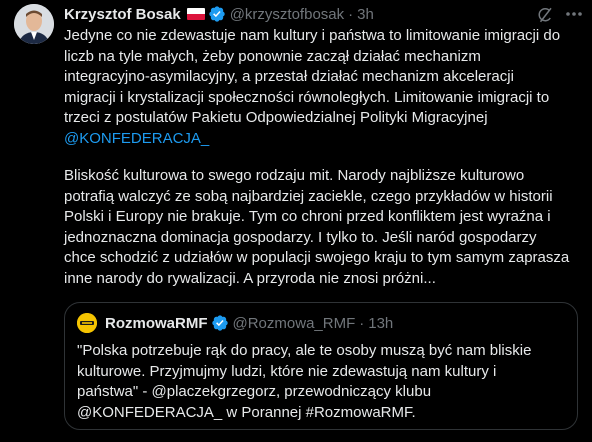 The height and width of the screenshot is (442, 592). I want to click on quote-author-avatar, so click(87, 323).